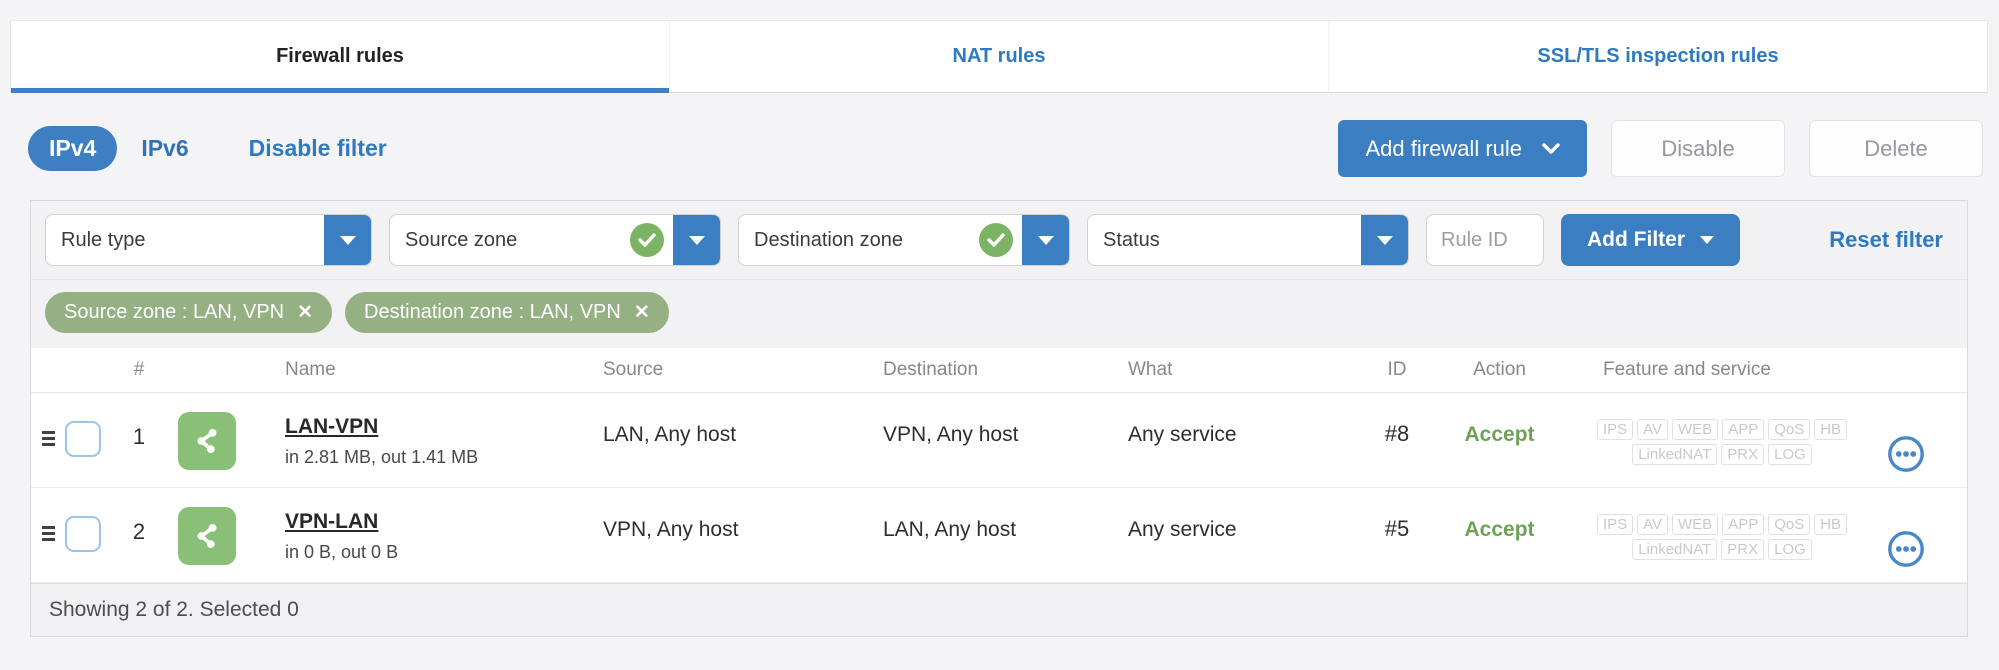 The height and width of the screenshot is (670, 1999). Describe the element at coordinates (1499, 369) in the screenshot. I see `column-header-action: Action` at that location.